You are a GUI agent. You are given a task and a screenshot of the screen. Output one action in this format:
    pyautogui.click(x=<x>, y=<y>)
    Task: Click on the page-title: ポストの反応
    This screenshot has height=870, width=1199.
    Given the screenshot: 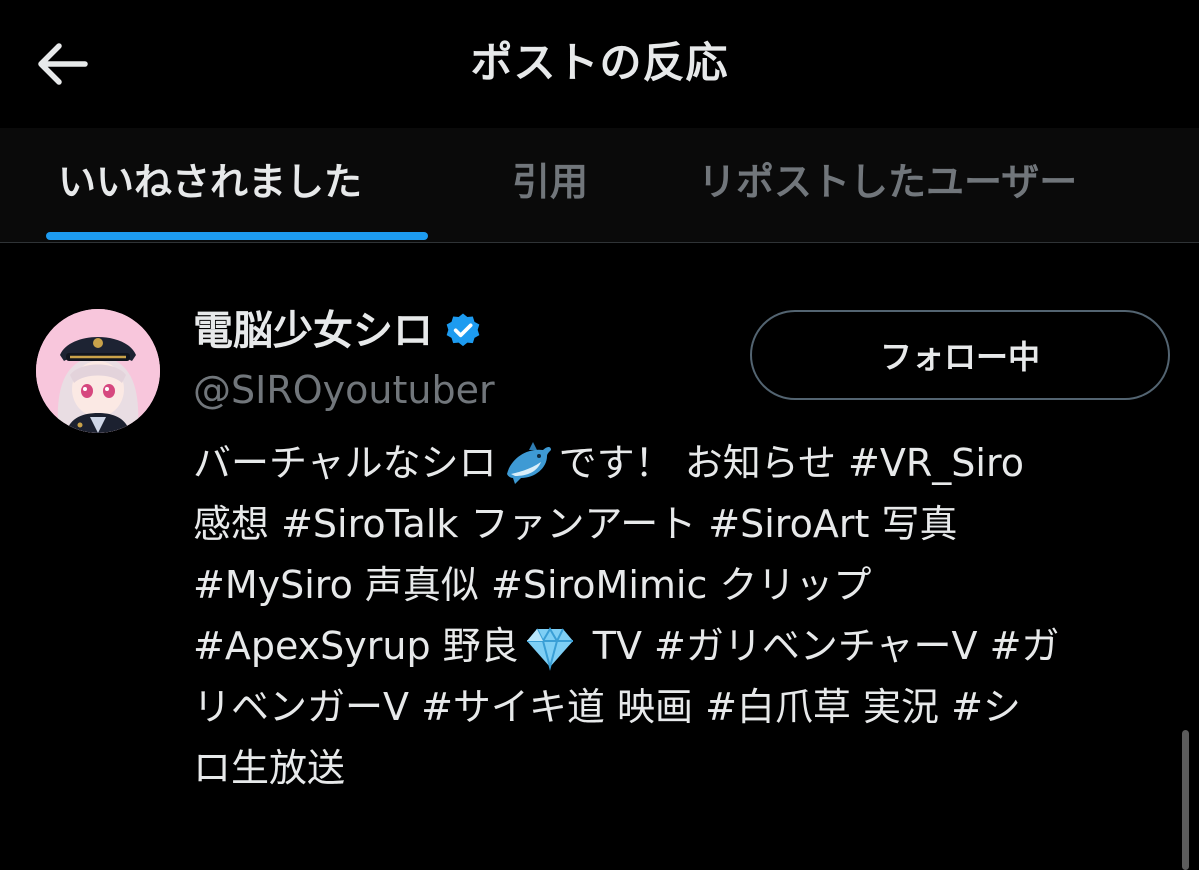 What is the action you would take?
    pyautogui.click(x=599, y=62)
    